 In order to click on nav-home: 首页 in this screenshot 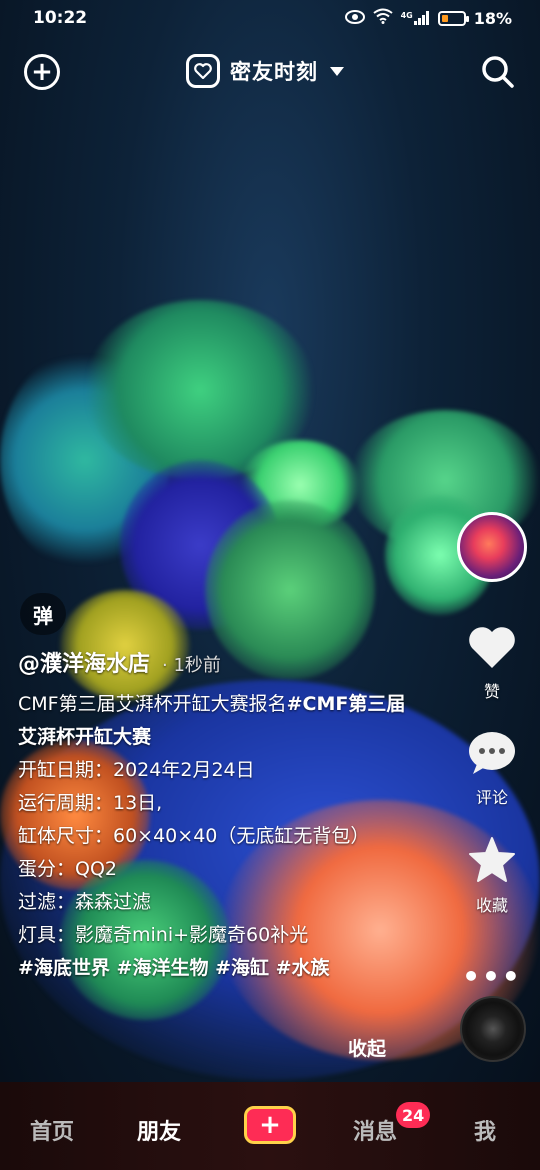, I will do `click(52, 1130)`.